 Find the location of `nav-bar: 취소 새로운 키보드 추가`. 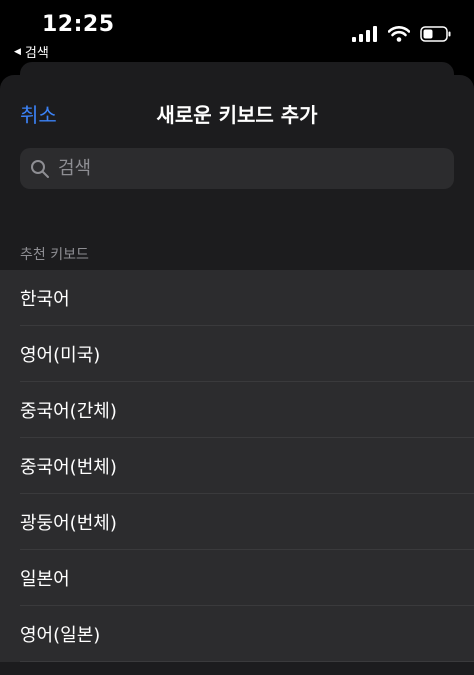

nav-bar: 취소 새로운 키보드 추가 is located at coordinates (237, 111).